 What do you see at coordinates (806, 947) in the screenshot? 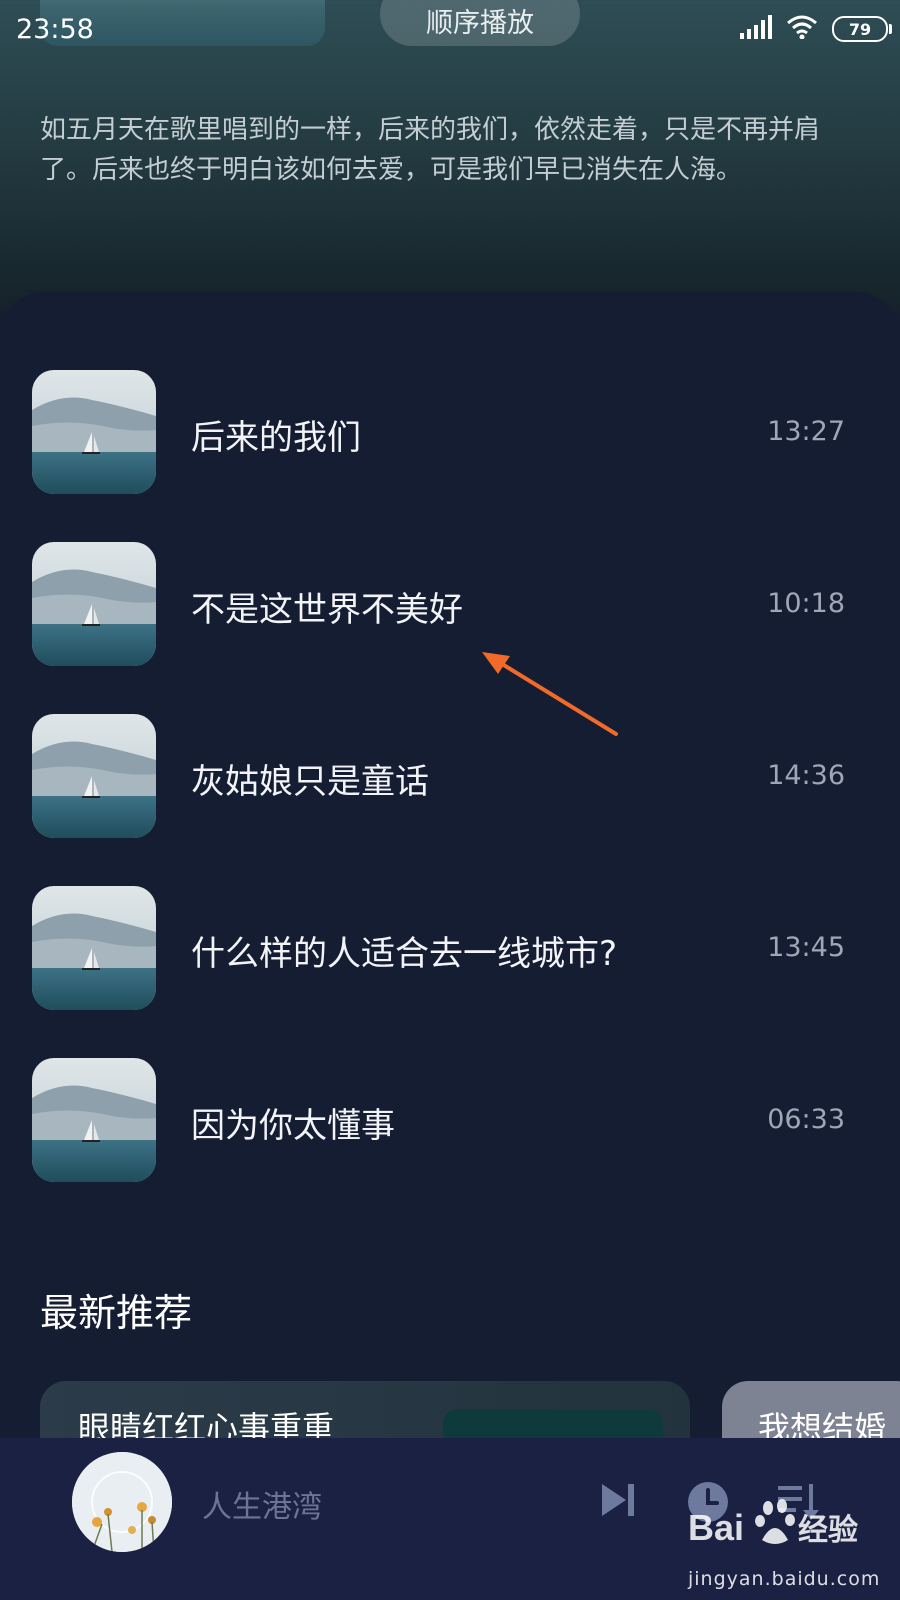
I see `track-duration: 13:45` at bounding box center [806, 947].